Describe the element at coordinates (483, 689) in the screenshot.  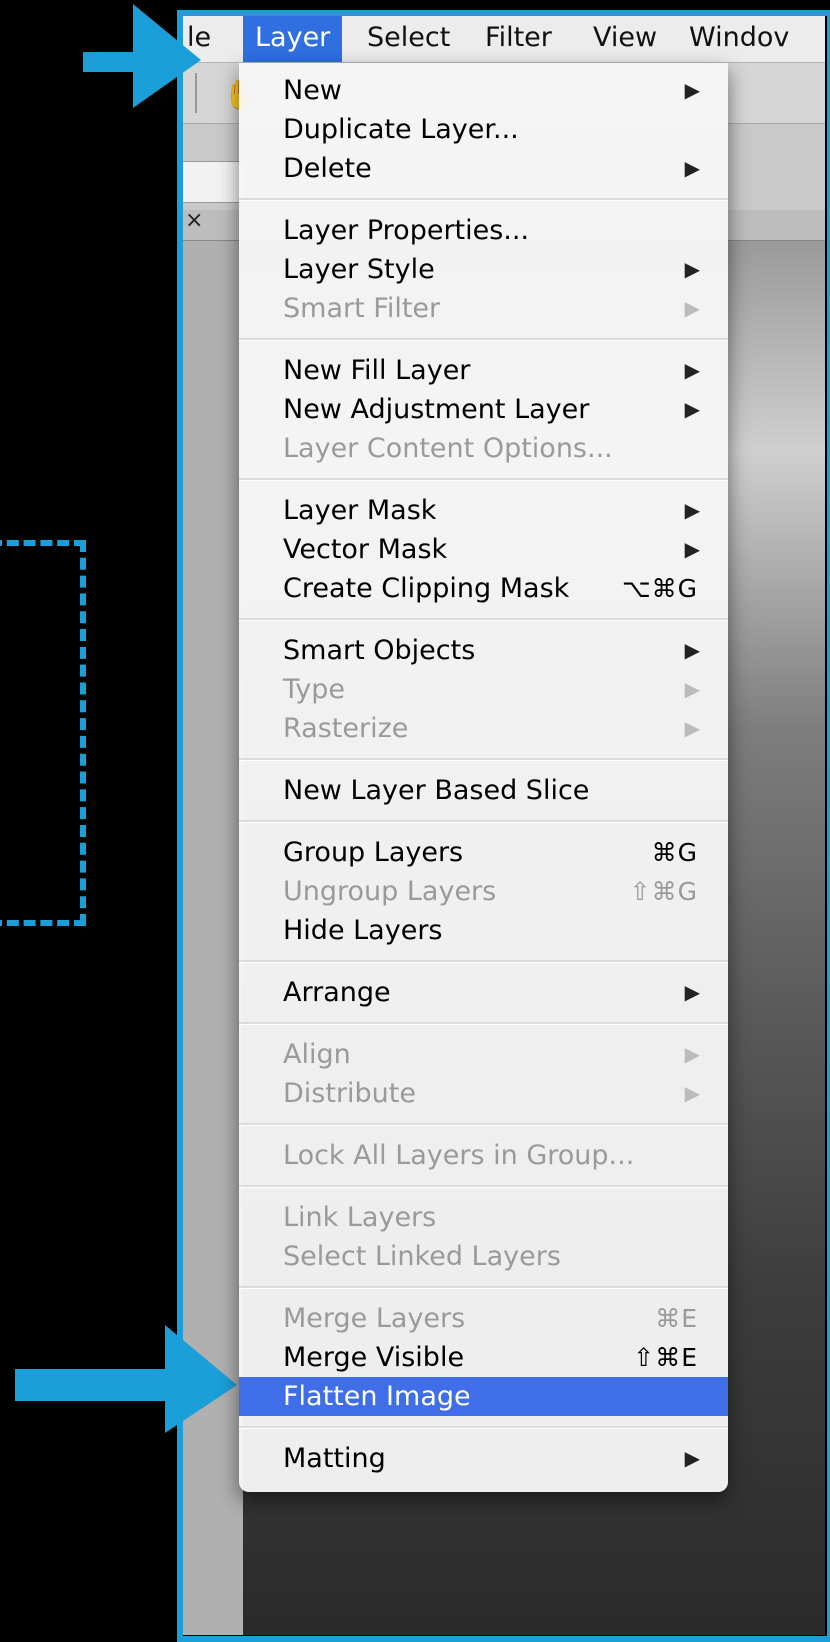
I see `menu-item-type: Type ▶` at that location.